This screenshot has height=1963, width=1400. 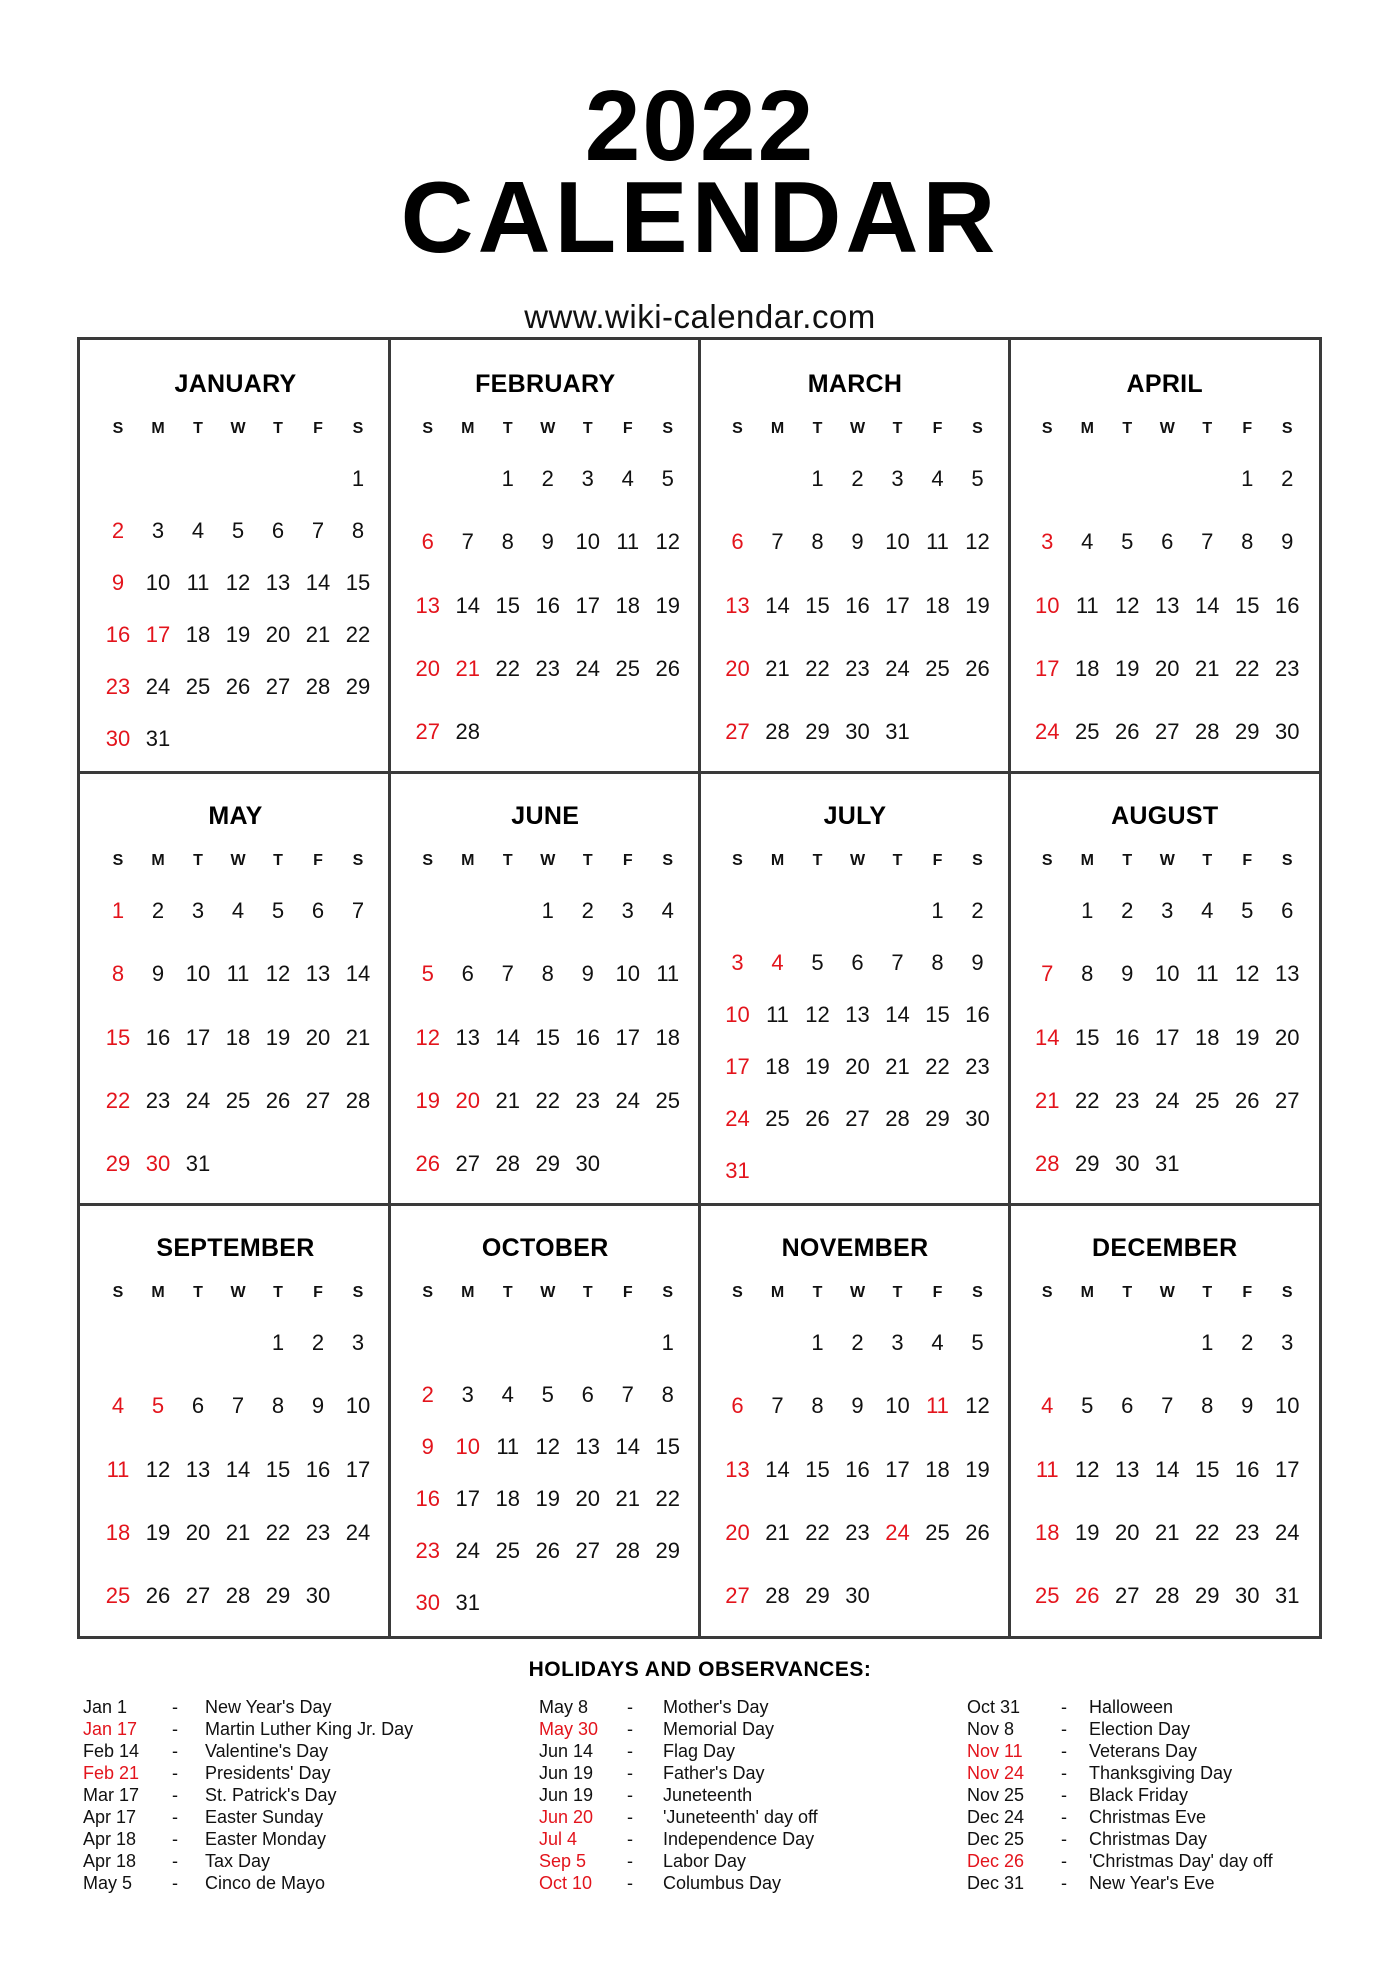 What do you see at coordinates (566, 1751) in the screenshot?
I see `holiday-date: Jun 14` at bounding box center [566, 1751].